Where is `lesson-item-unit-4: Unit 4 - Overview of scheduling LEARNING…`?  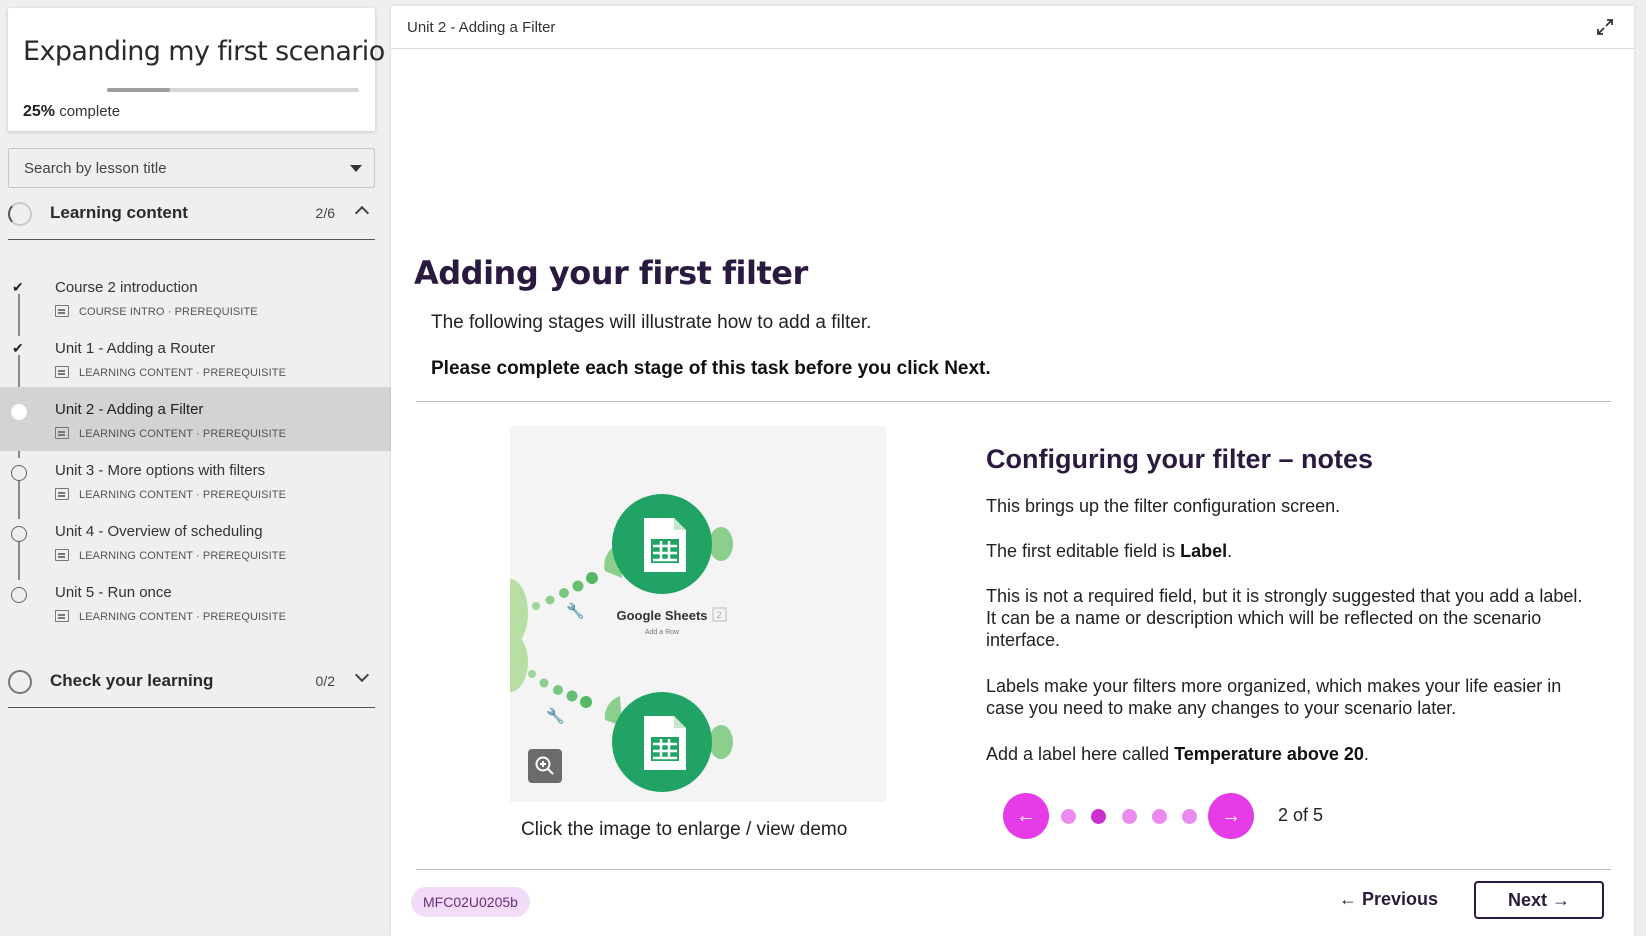 lesson-item-unit-4: Unit 4 - Overview of scheduling LEARNING… is located at coordinates (195, 541).